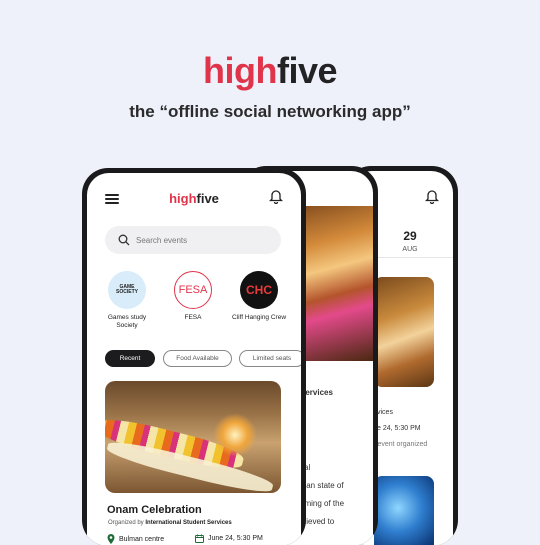  I want to click on club-name: FESA, so click(193, 317).